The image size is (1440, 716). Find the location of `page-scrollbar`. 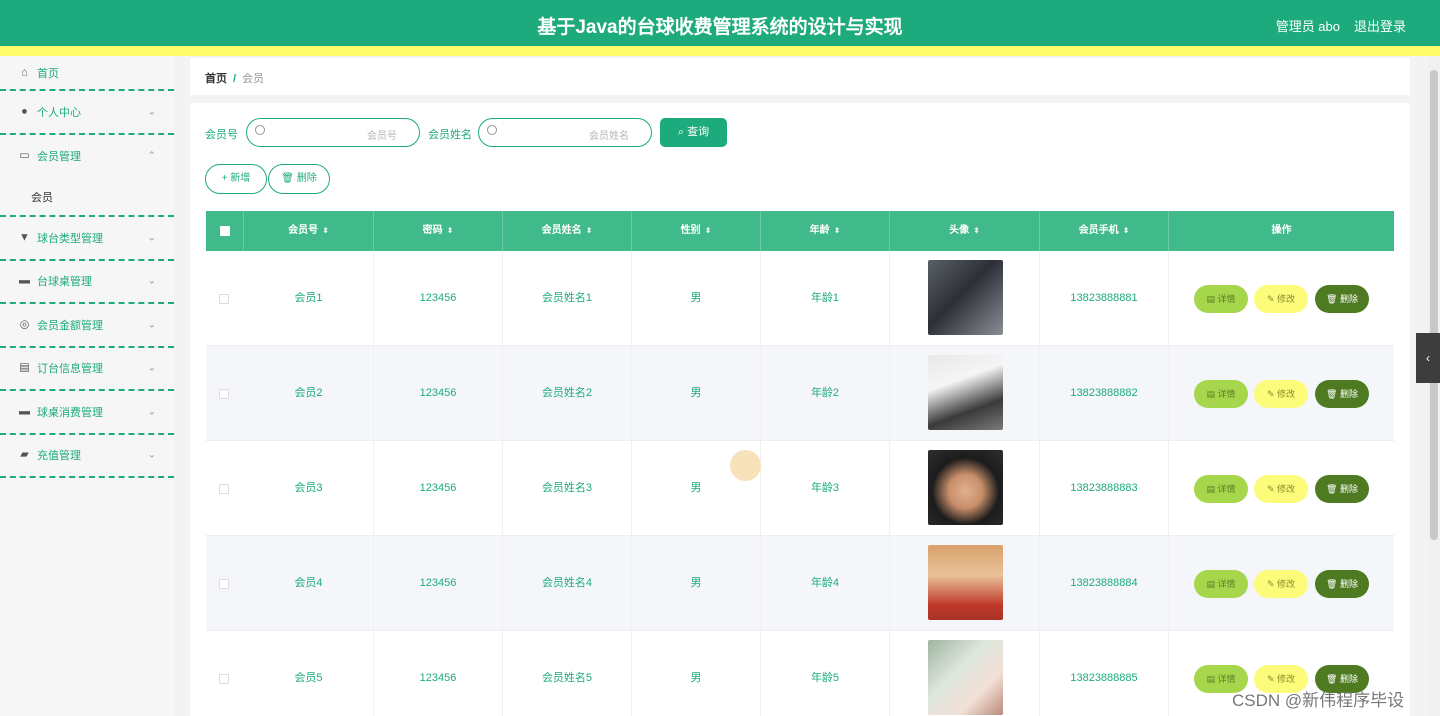

page-scrollbar is located at coordinates (1434, 386).